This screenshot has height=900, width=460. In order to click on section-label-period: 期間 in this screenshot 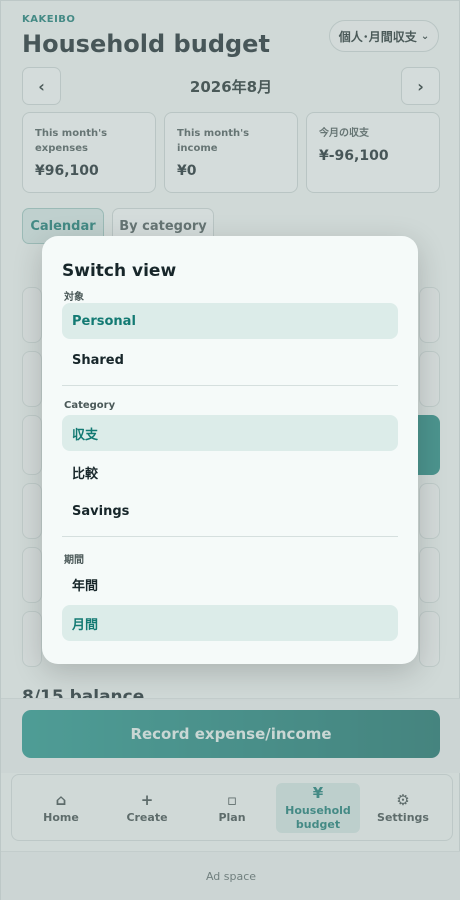, I will do `click(74, 560)`.